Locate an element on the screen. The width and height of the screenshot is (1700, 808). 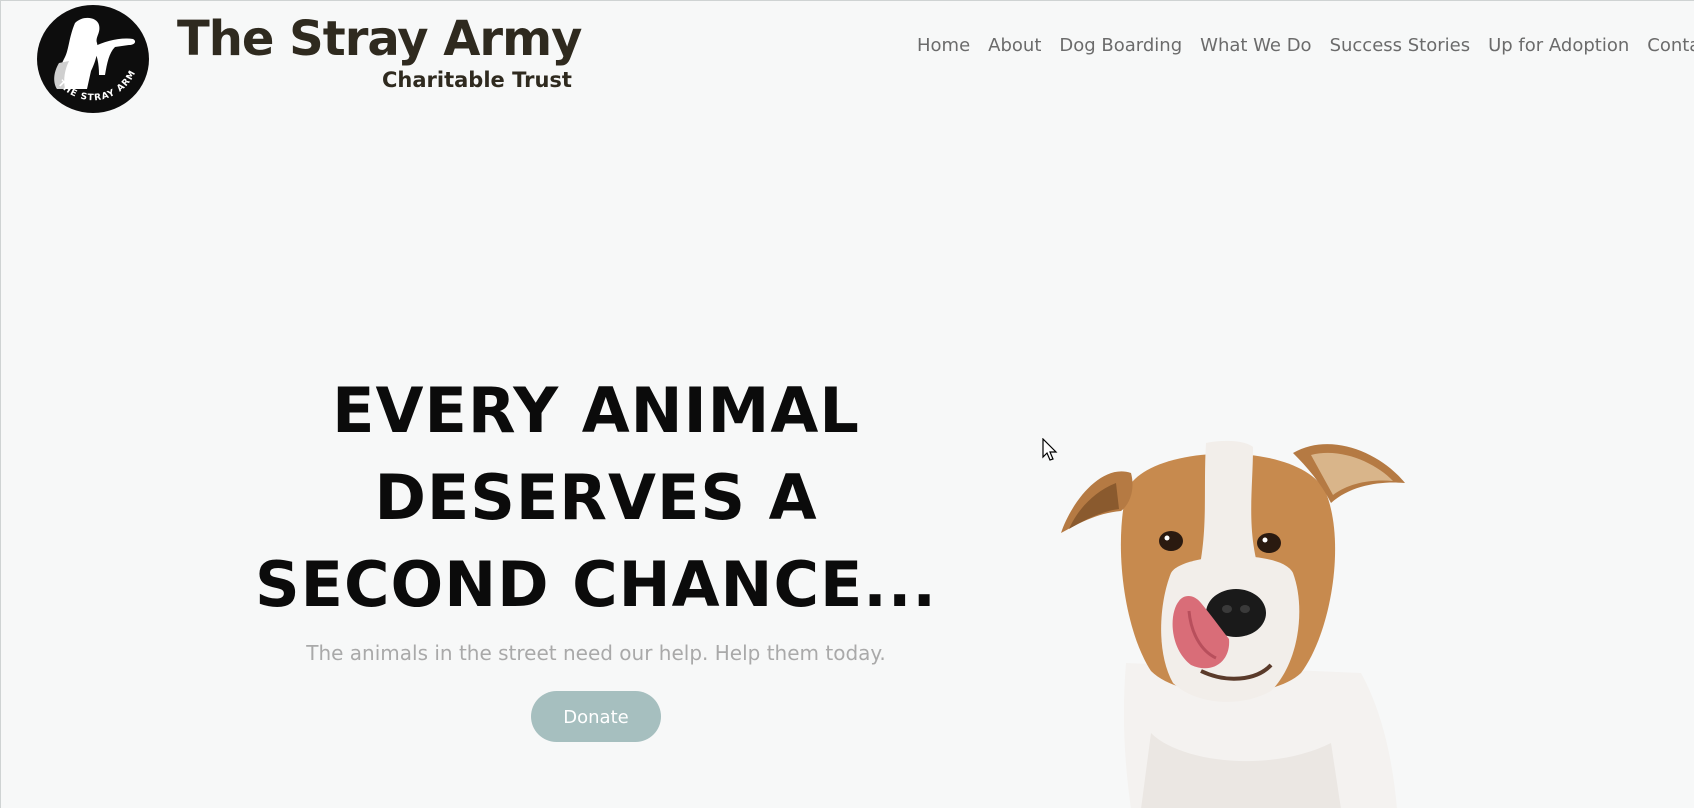
mouse-cursor-icon is located at coordinates (1050, 449).